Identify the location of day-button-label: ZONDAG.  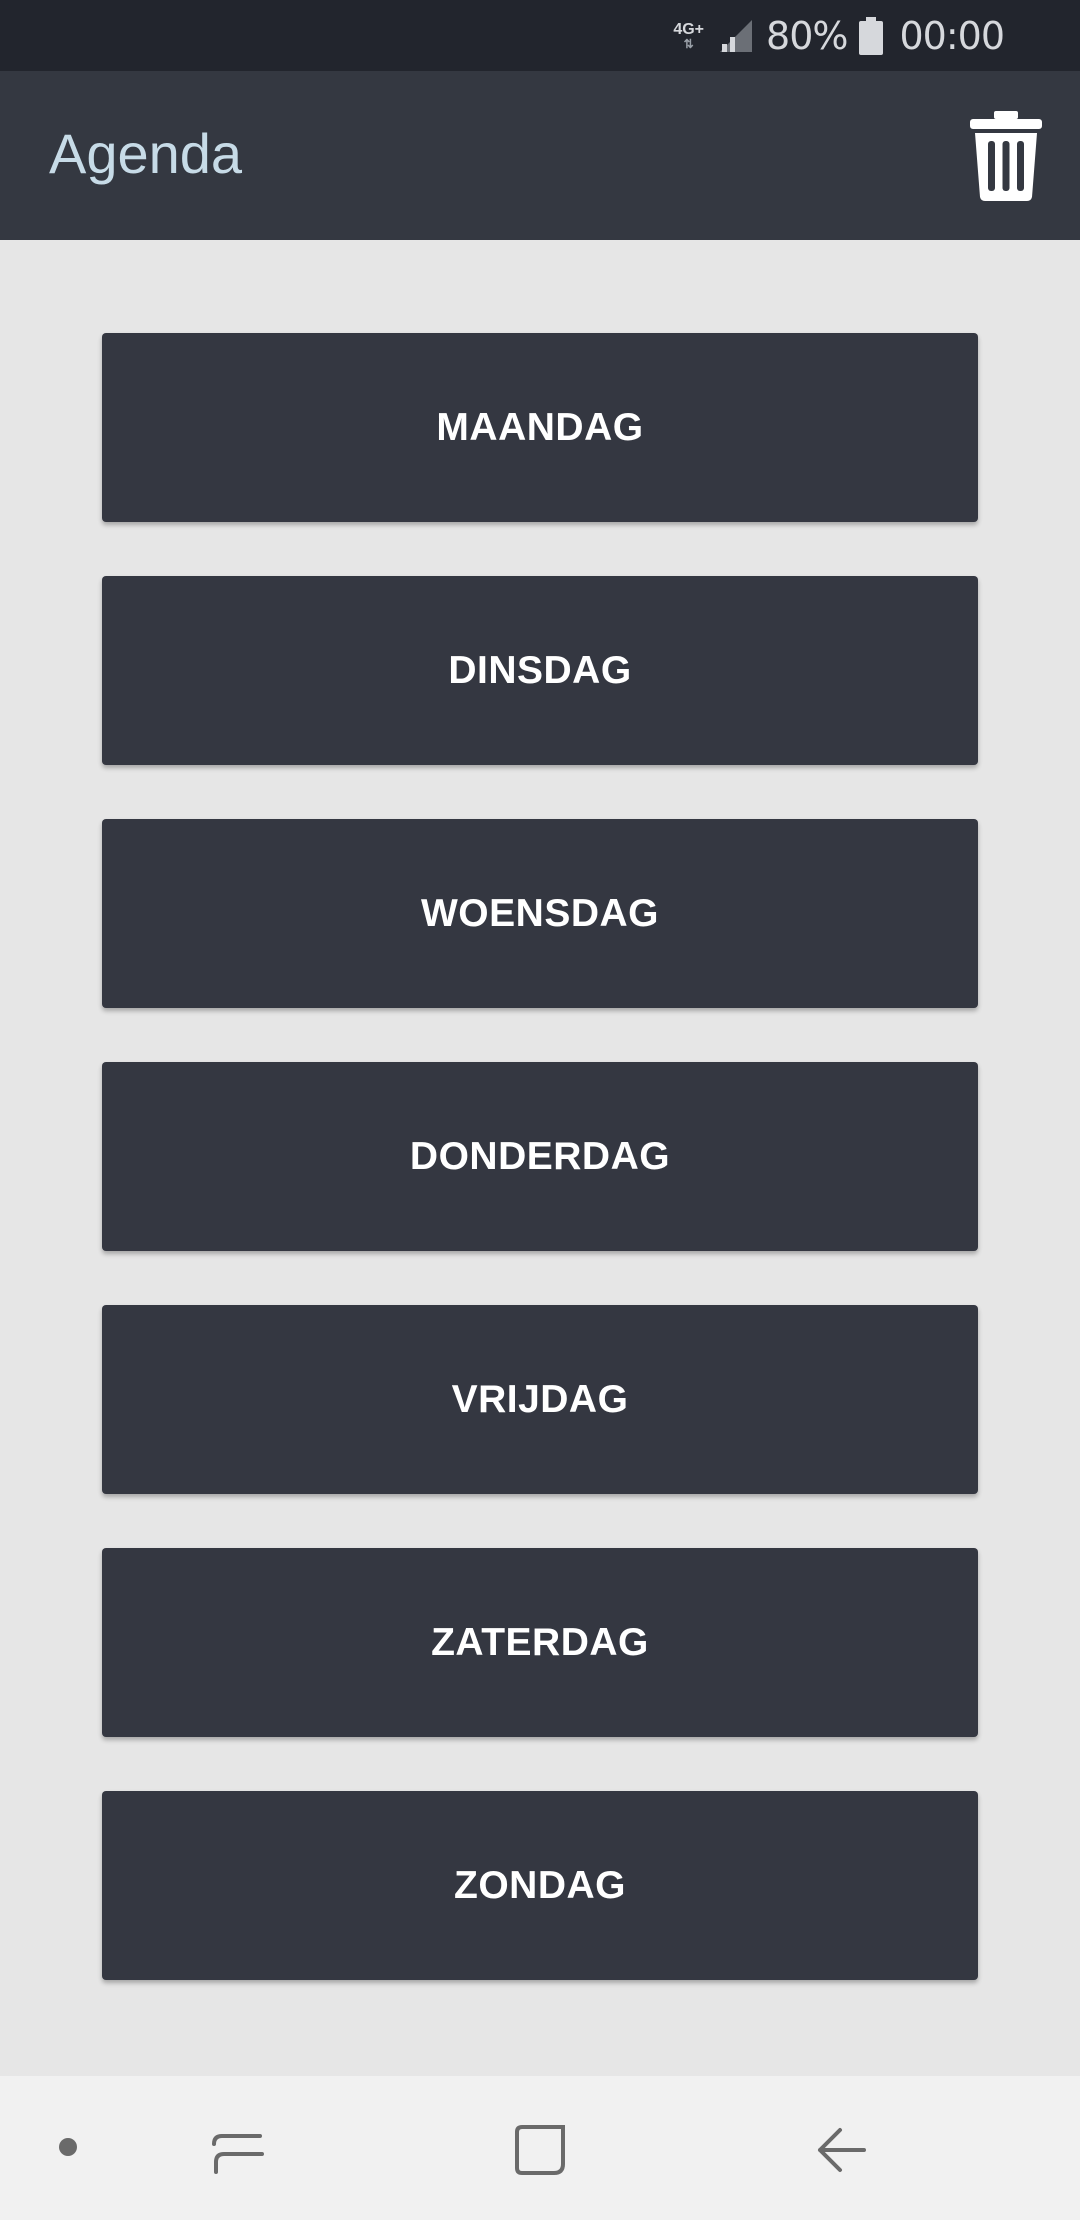
(540, 1885).